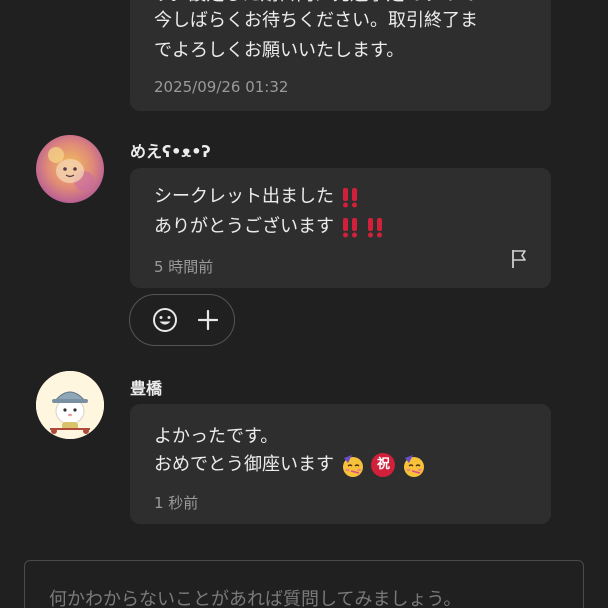 The width and height of the screenshot is (608, 608). I want to click on input-placeholder: 何かわからないことがあれば質問してみましょう。, so click(255, 598).